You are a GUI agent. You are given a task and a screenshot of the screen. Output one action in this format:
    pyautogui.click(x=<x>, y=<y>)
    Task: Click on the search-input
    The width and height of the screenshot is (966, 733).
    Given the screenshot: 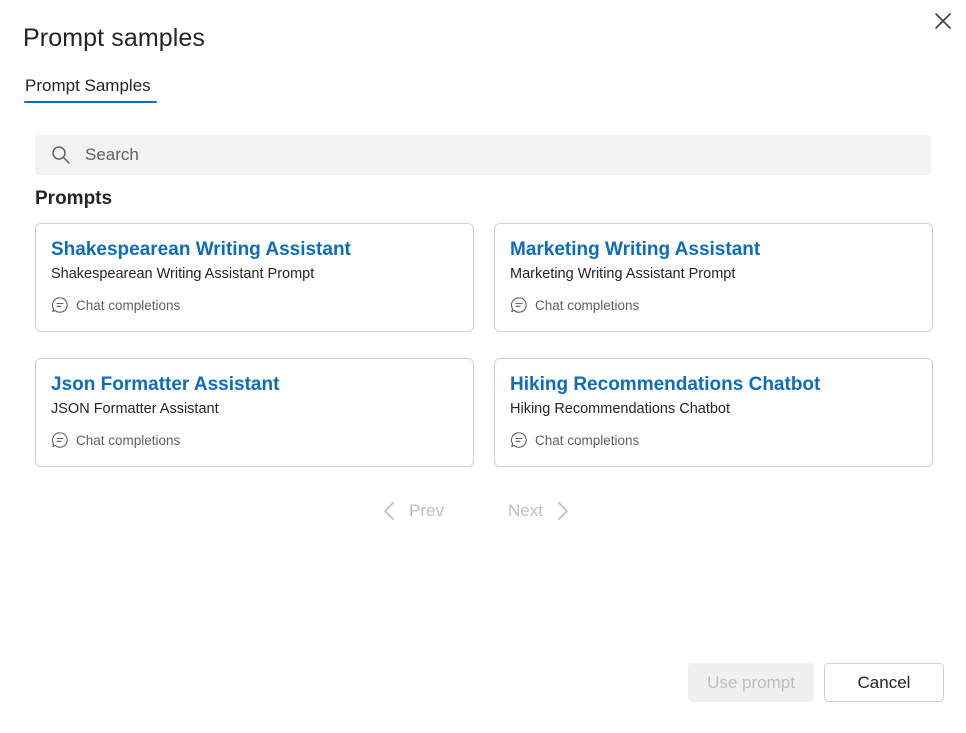 What is the action you would take?
    pyautogui.click(x=500, y=155)
    